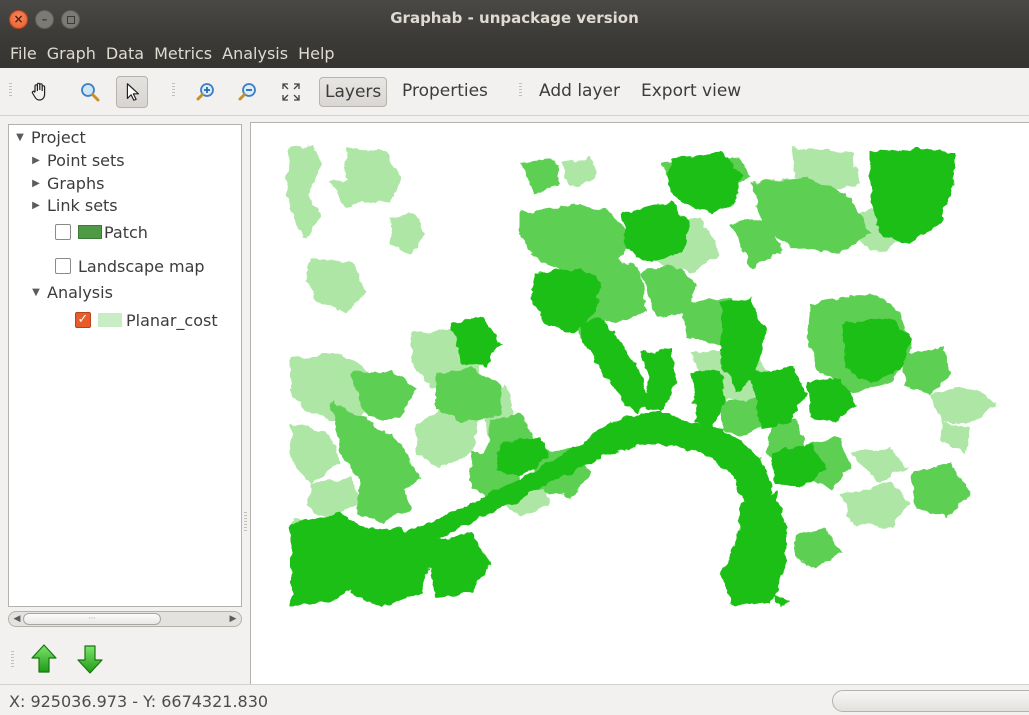 This screenshot has height=715, width=1029. What do you see at coordinates (125, 53) in the screenshot?
I see `menu-data: Data` at bounding box center [125, 53].